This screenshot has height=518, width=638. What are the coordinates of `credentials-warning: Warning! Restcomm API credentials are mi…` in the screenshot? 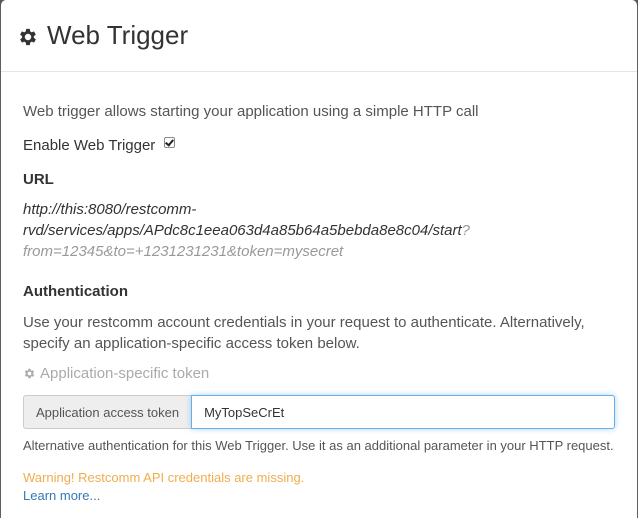 It's located at (164, 477).